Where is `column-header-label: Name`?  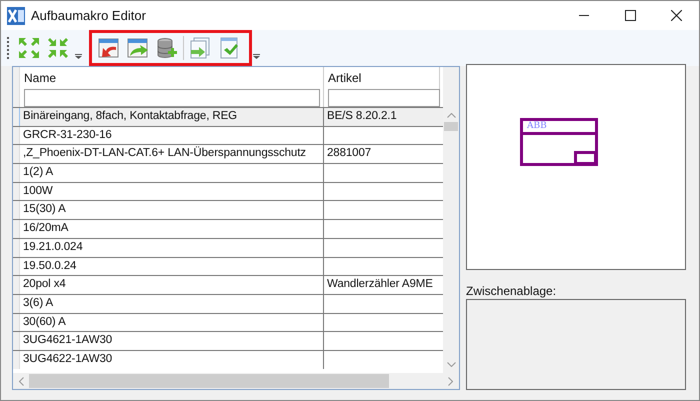 column-header-label: Name is located at coordinates (41, 78).